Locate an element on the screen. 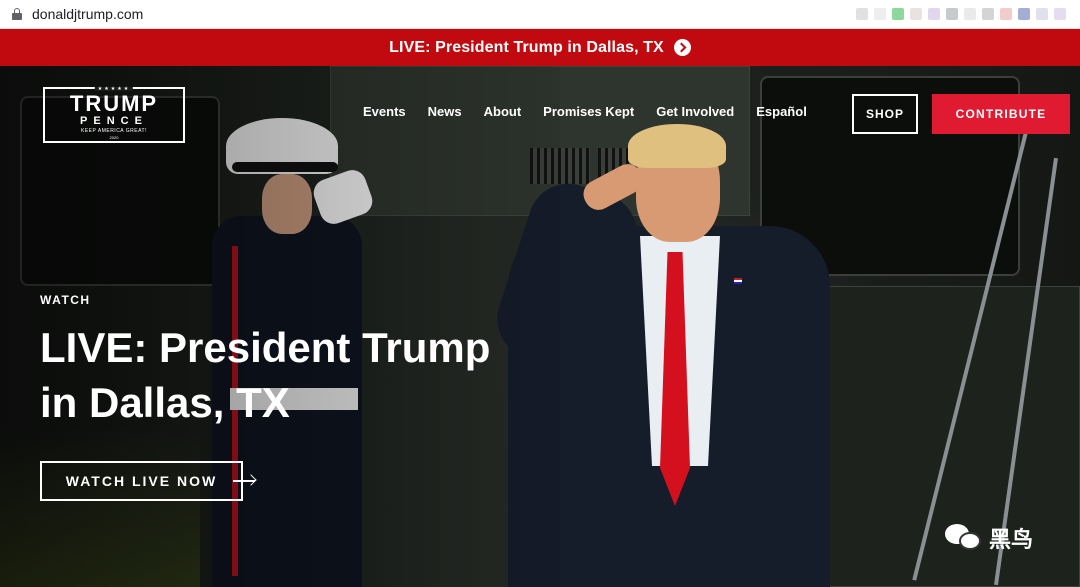 The width and height of the screenshot is (1080, 587). shop-button: SHOP is located at coordinates (885, 114).